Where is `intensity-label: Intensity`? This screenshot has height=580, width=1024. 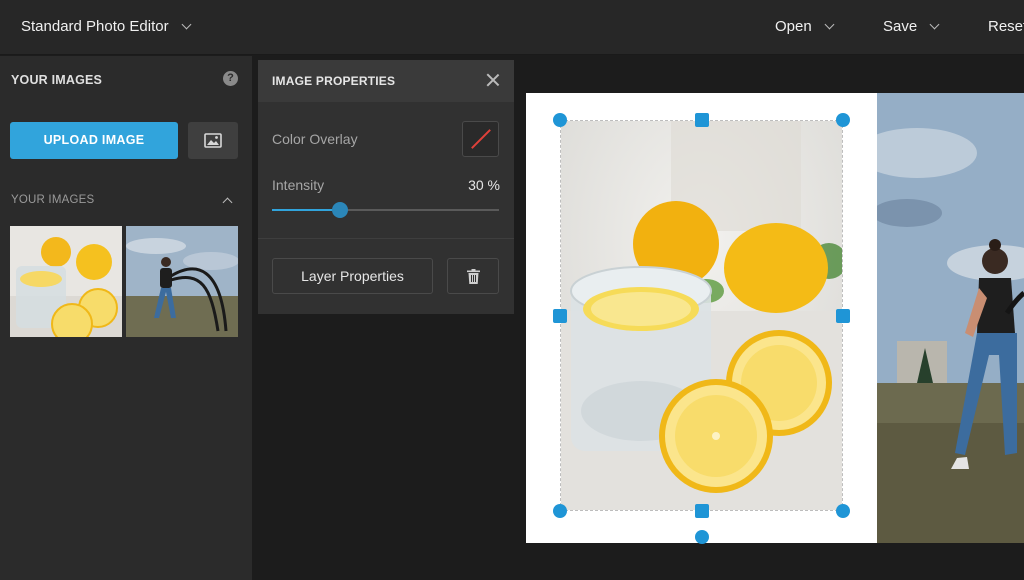
intensity-label: Intensity is located at coordinates (298, 185).